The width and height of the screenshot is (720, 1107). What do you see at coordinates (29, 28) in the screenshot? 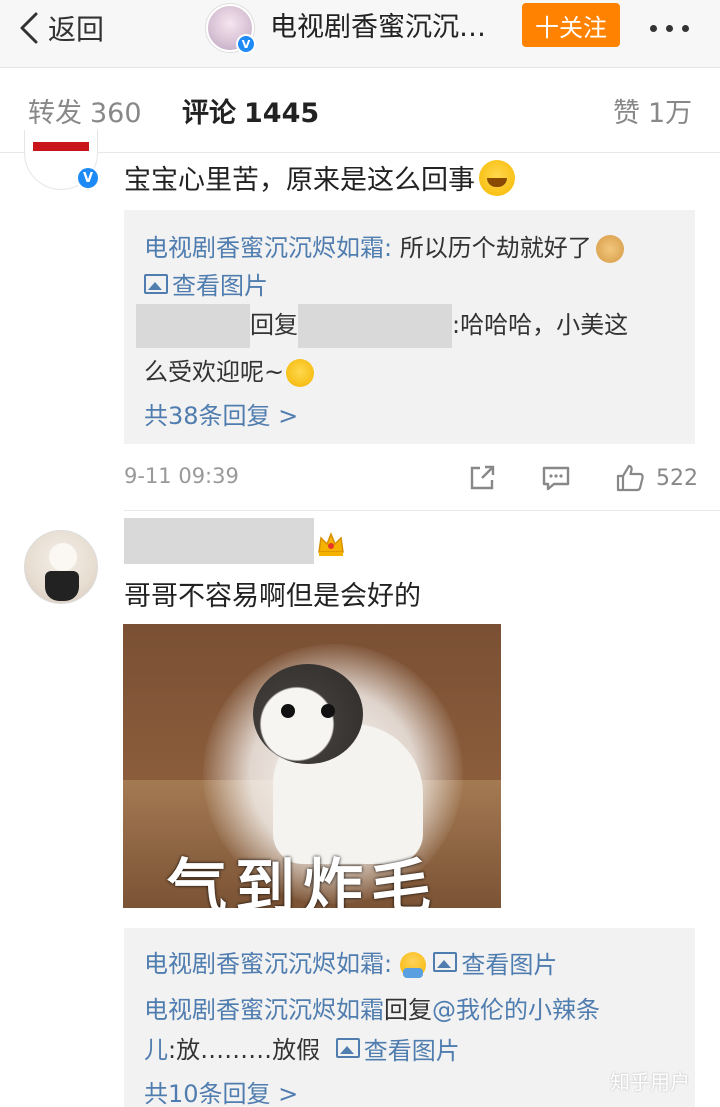
I see `chevron-left-icon` at bounding box center [29, 28].